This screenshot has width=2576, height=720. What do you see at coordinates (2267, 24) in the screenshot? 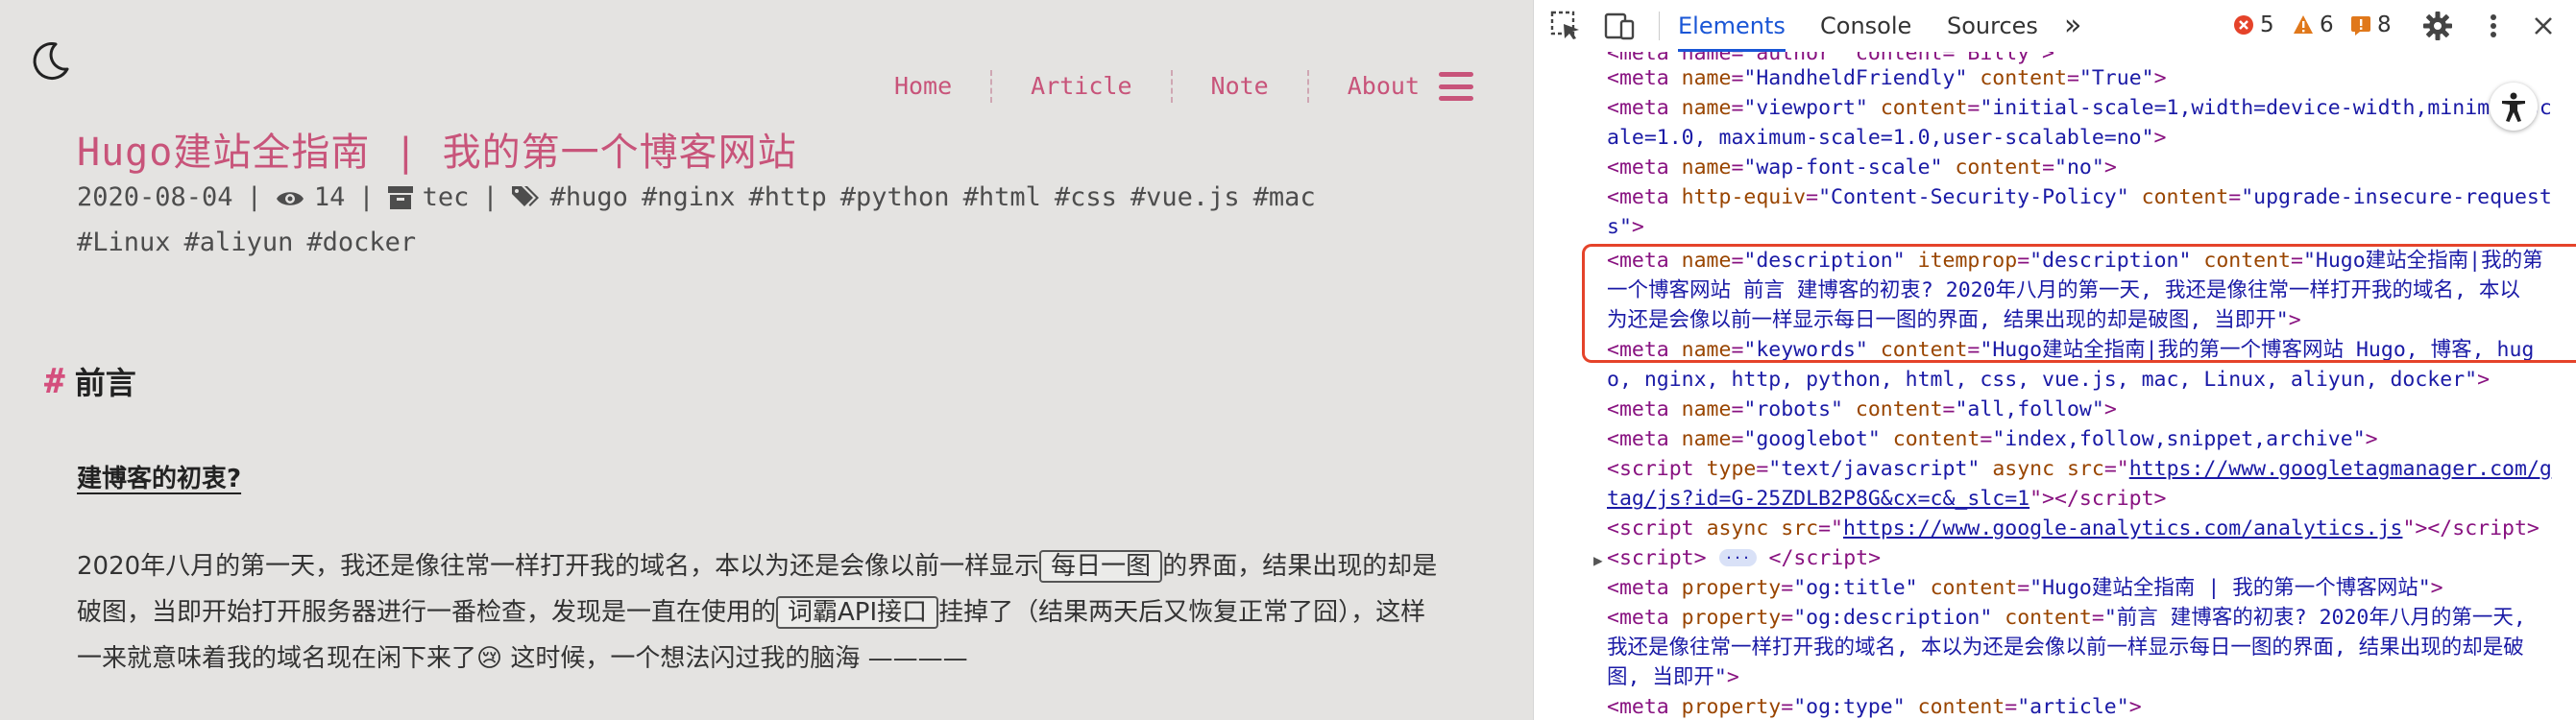
I see `error-count: 5` at bounding box center [2267, 24].